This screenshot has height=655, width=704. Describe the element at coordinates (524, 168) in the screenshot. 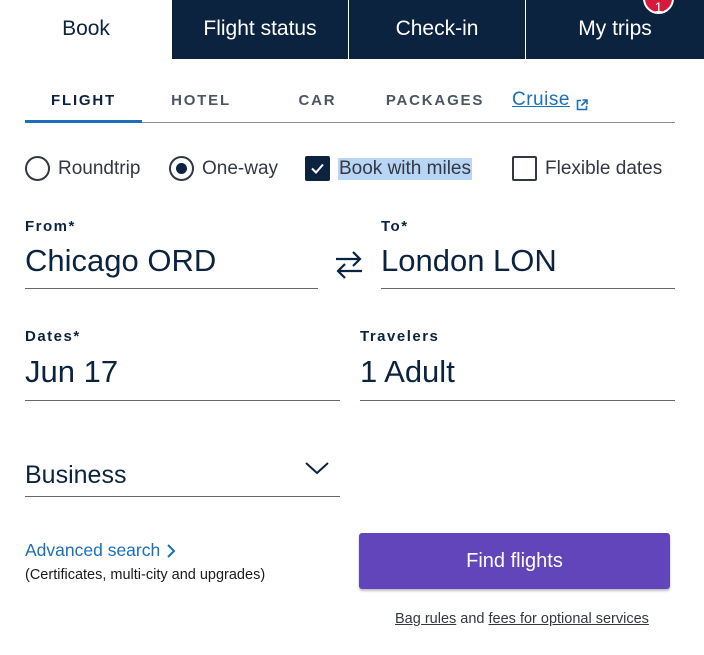

I see `flexible-dates-checkbox` at that location.